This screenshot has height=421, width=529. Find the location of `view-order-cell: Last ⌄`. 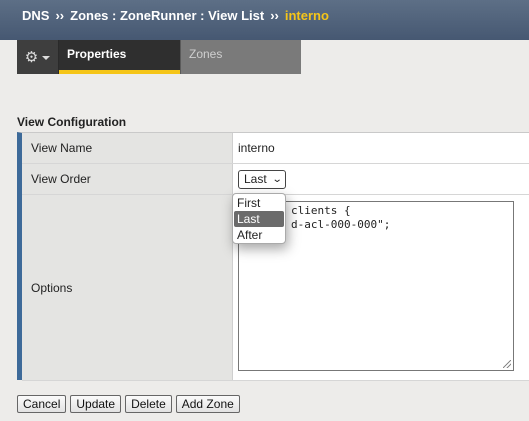

view-order-cell: Last ⌄ is located at coordinates (381, 179).